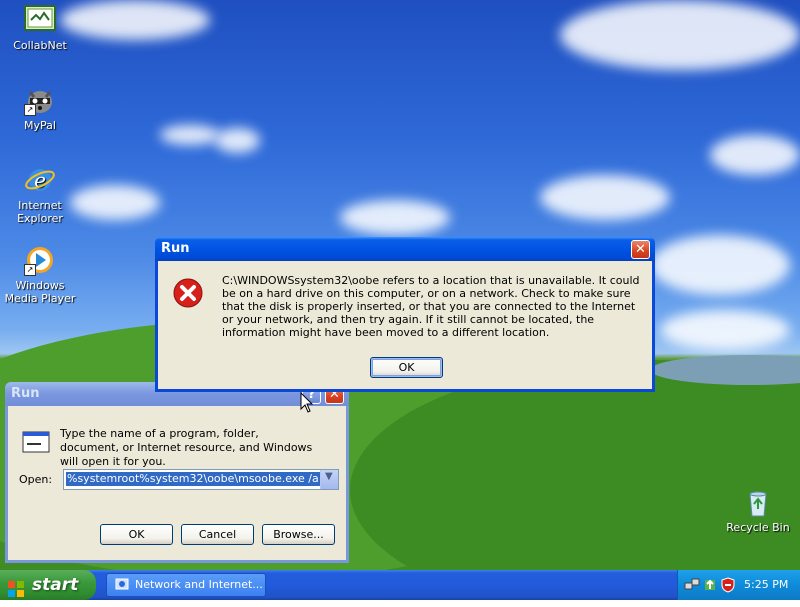 The height and width of the screenshot is (607, 800). What do you see at coordinates (122, 588) in the screenshot?
I see `control-panel-icon` at bounding box center [122, 588].